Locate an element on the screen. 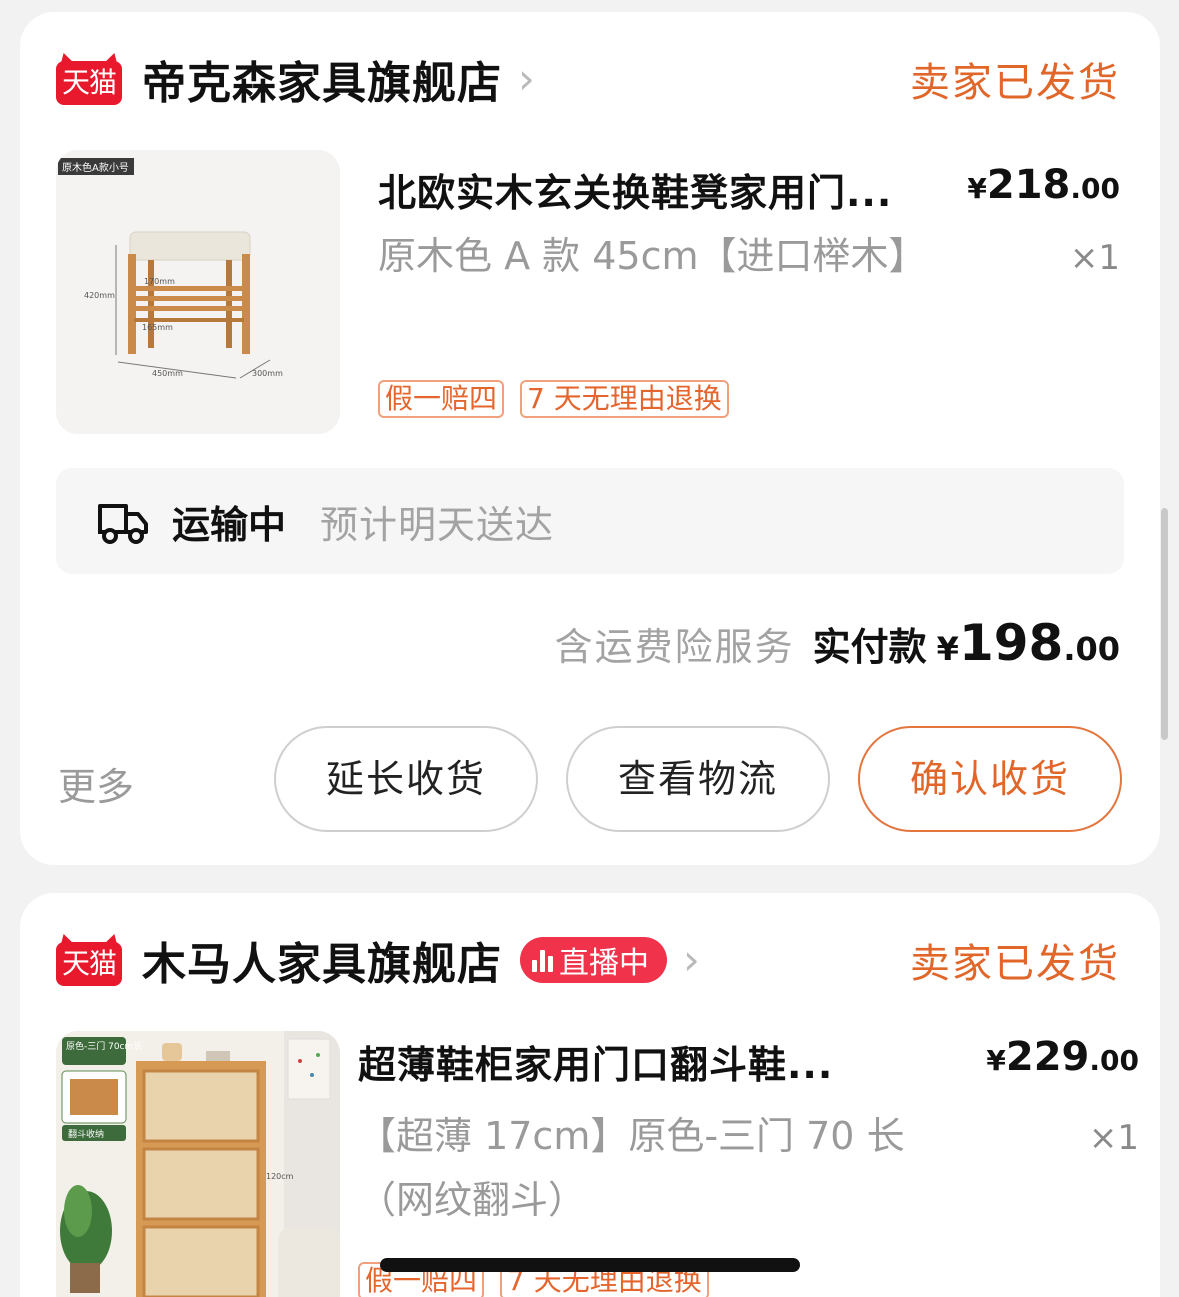 This screenshot has width=1179, height=1297. shop-header: 天猫 帝克森家具旗舰店 › 卖家已发货 is located at coordinates (588, 80).